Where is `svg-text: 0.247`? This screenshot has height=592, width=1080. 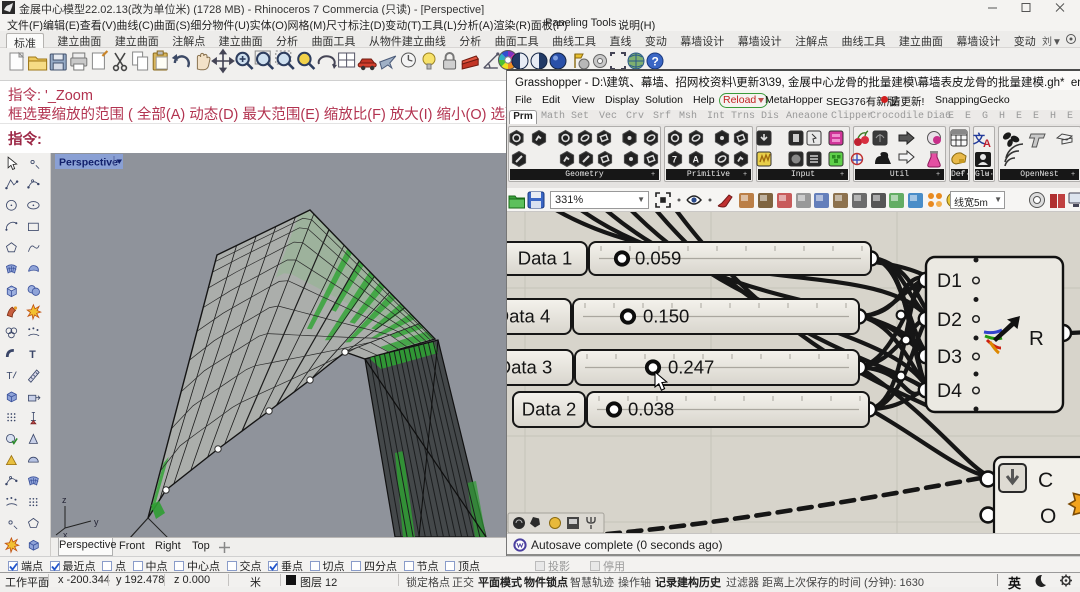
svg-text: 0.247 is located at coordinates (691, 367).